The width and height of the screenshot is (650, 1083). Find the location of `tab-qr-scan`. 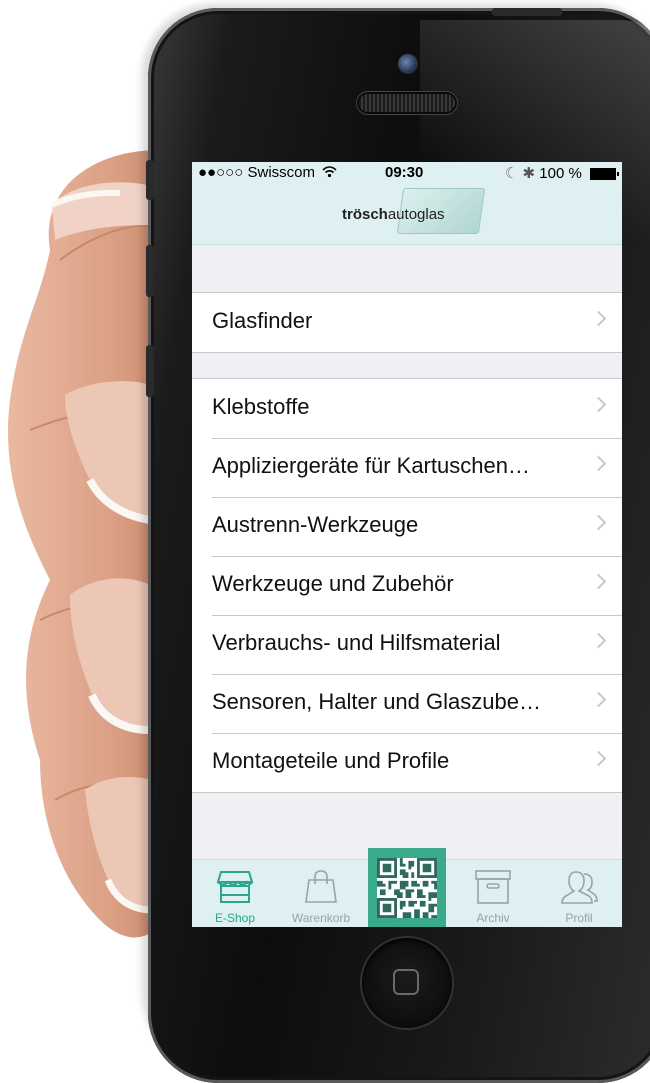

tab-qr-scan is located at coordinates (407, 887).